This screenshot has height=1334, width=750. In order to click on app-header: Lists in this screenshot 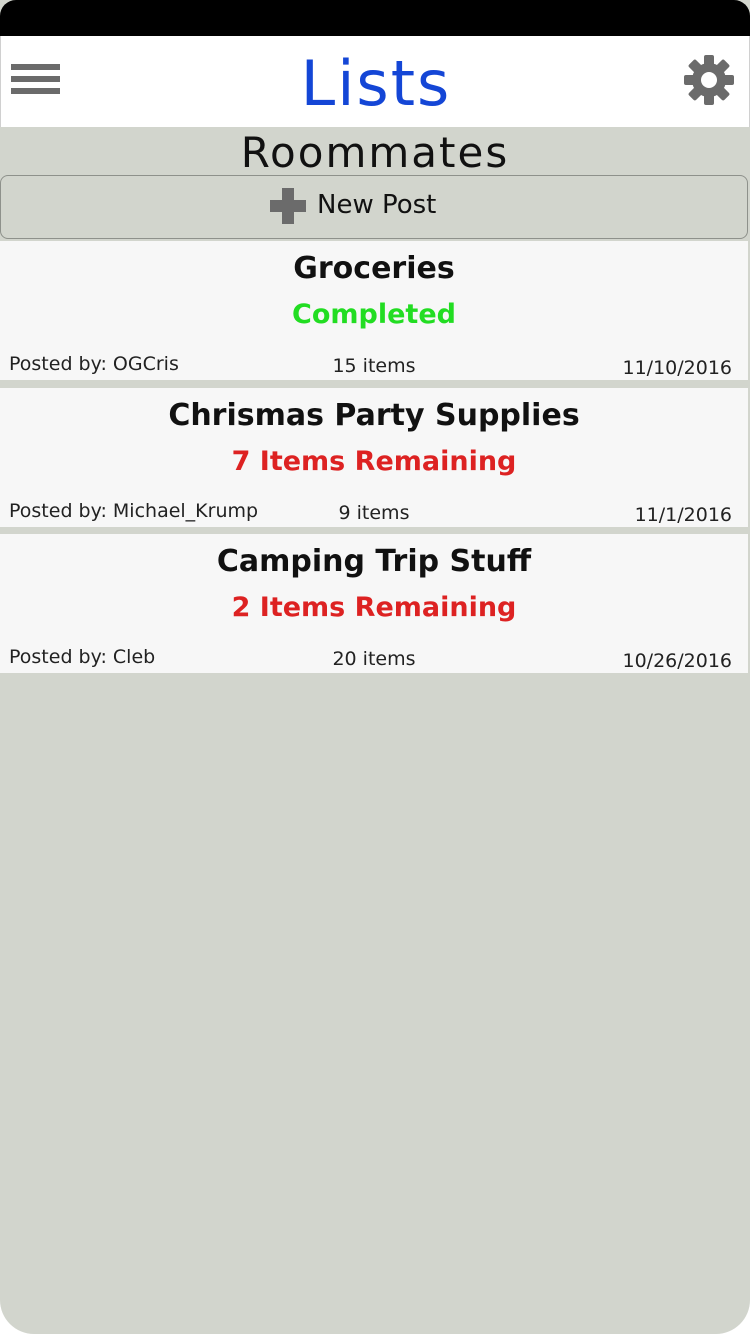, I will do `click(375, 81)`.